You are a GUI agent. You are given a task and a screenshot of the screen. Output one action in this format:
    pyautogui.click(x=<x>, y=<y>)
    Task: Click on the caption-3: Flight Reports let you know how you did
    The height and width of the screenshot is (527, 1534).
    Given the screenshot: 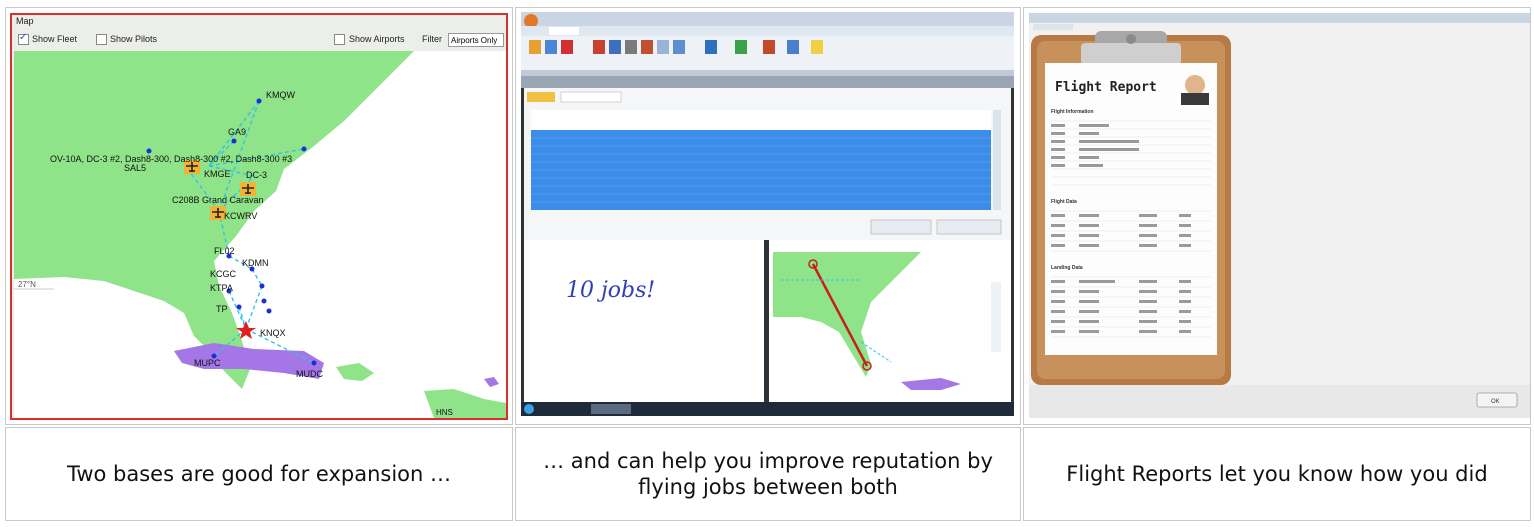 What is the action you would take?
    pyautogui.click(x=1277, y=474)
    